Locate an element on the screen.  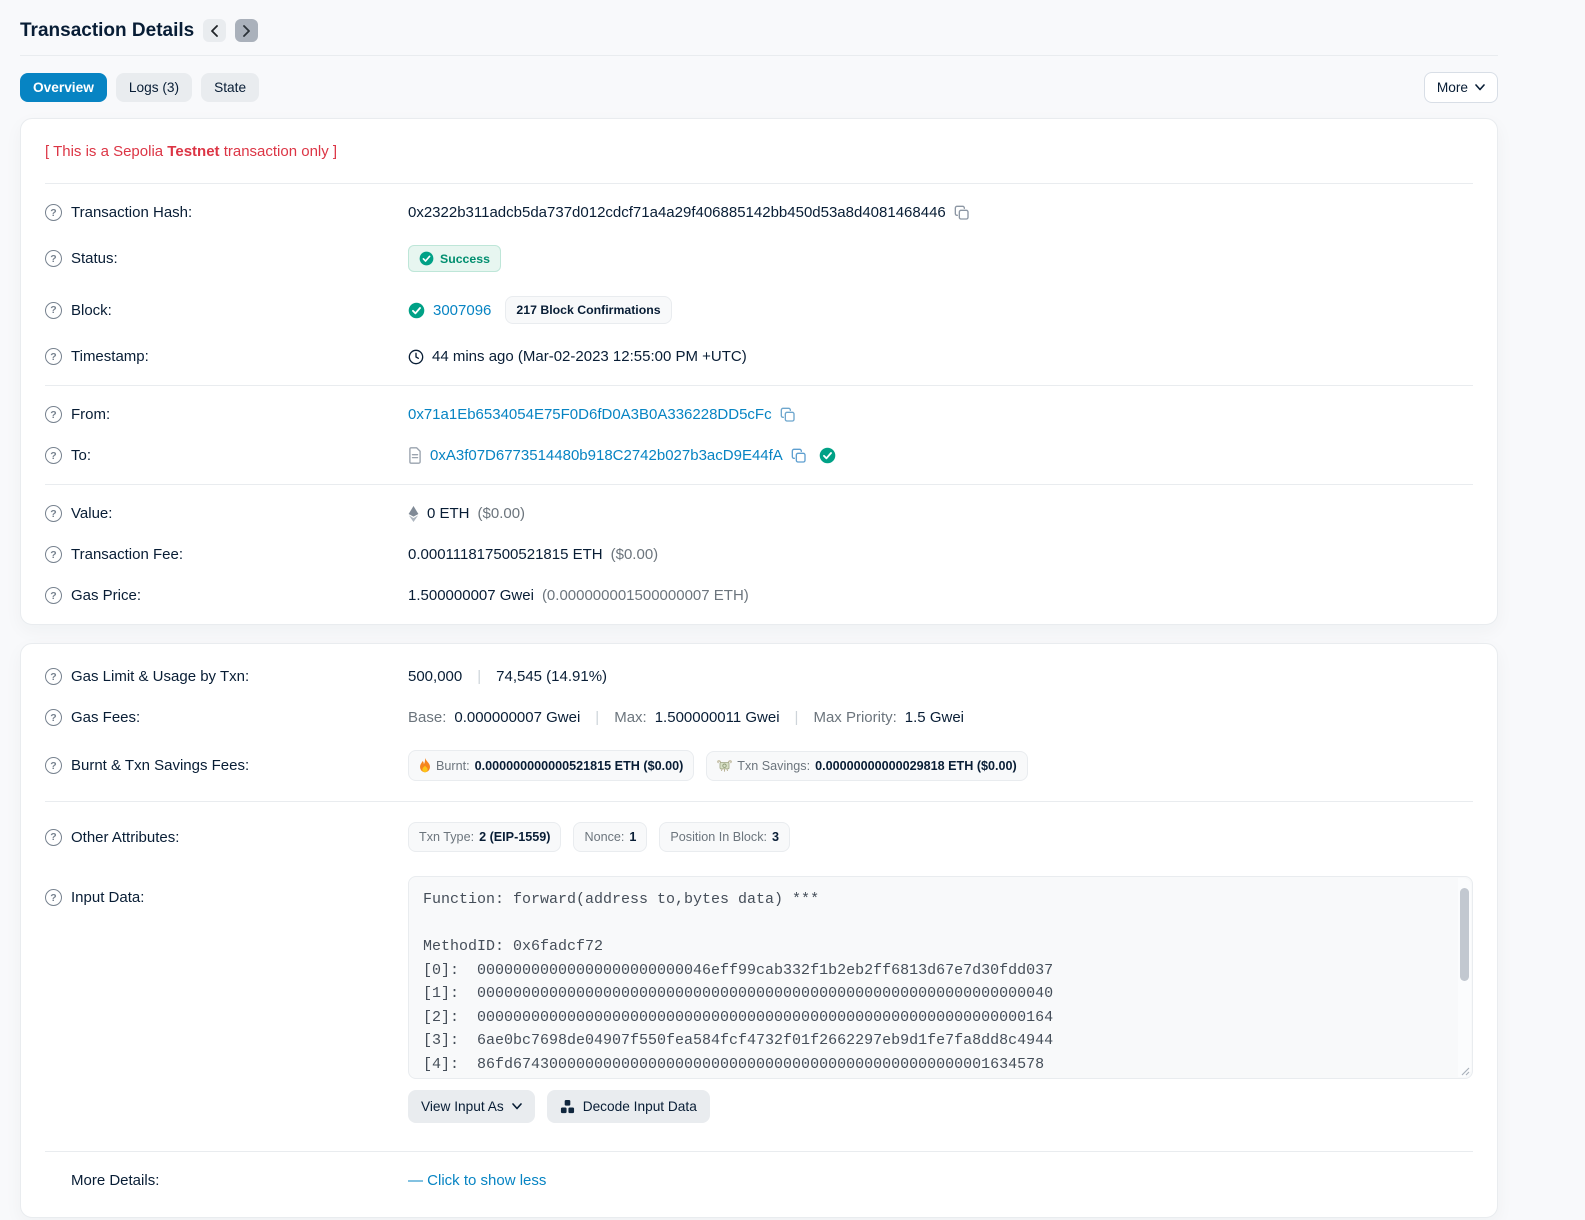
input-data-scrollbar-track is located at coordinates (1464, 977).